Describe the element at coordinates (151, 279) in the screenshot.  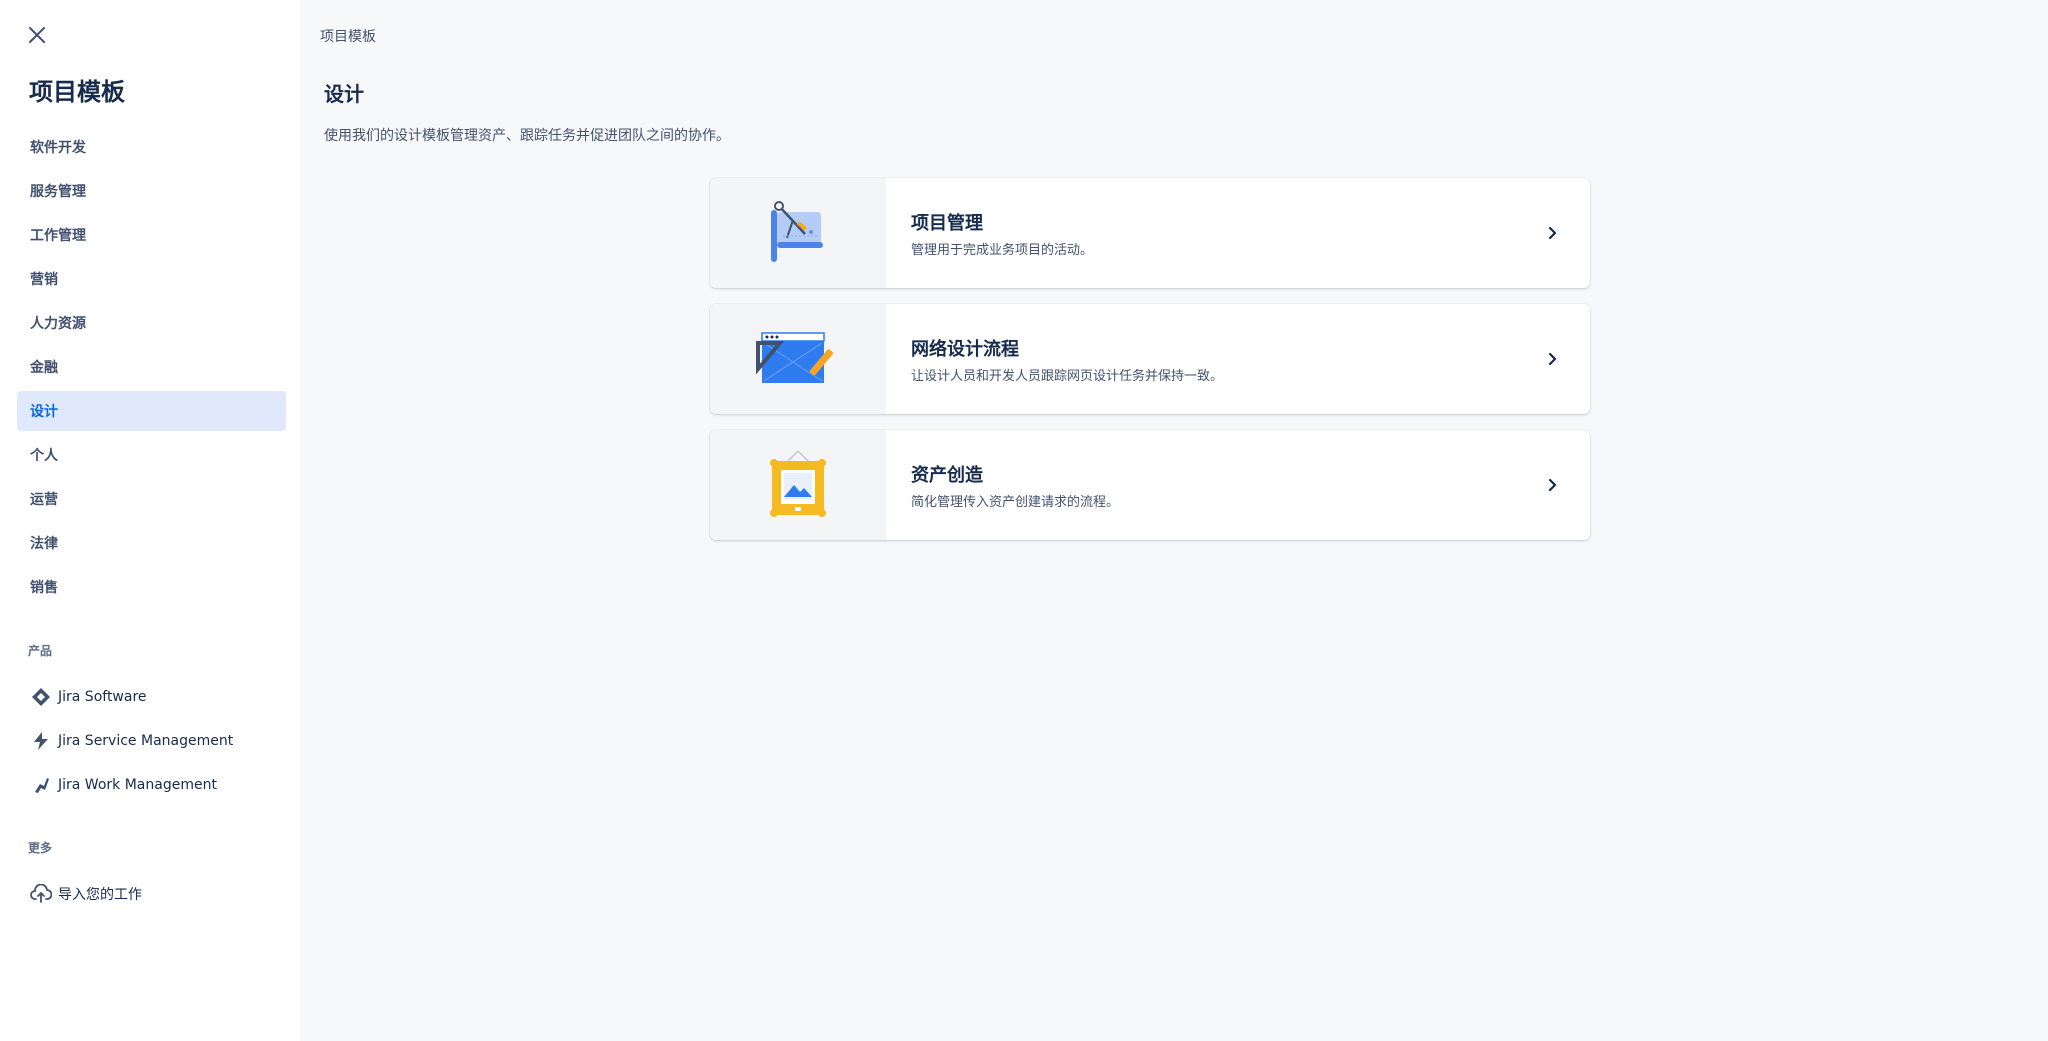
I see `sidebar-item-marketing: 营销` at that location.